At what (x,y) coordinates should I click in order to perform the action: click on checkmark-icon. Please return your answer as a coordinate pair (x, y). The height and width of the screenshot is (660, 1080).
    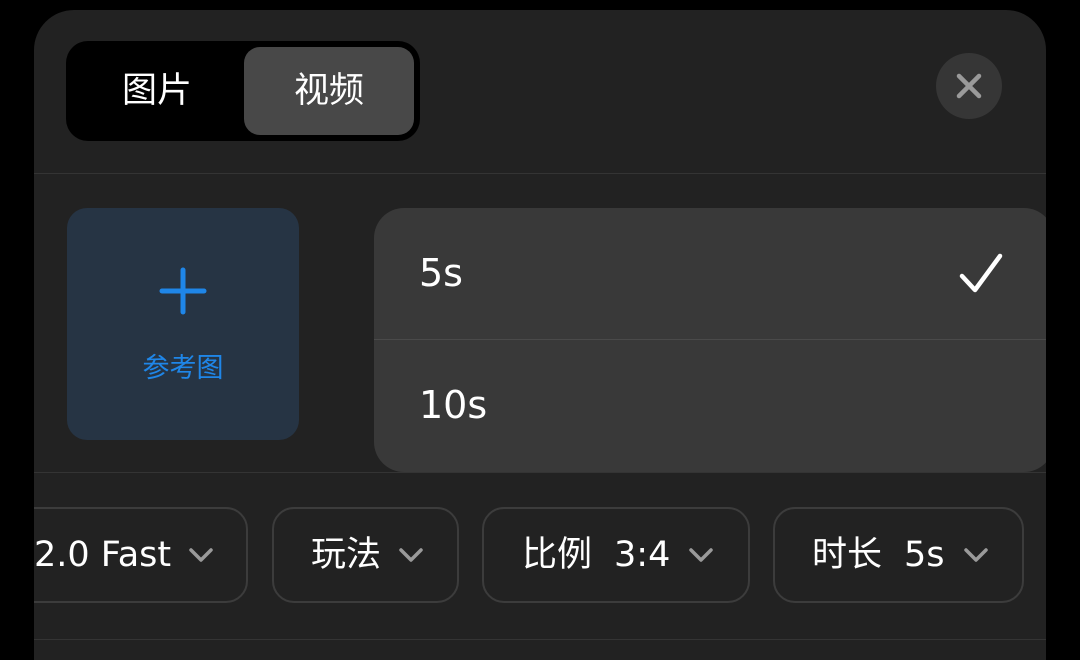
    Looking at the image, I should click on (981, 273).